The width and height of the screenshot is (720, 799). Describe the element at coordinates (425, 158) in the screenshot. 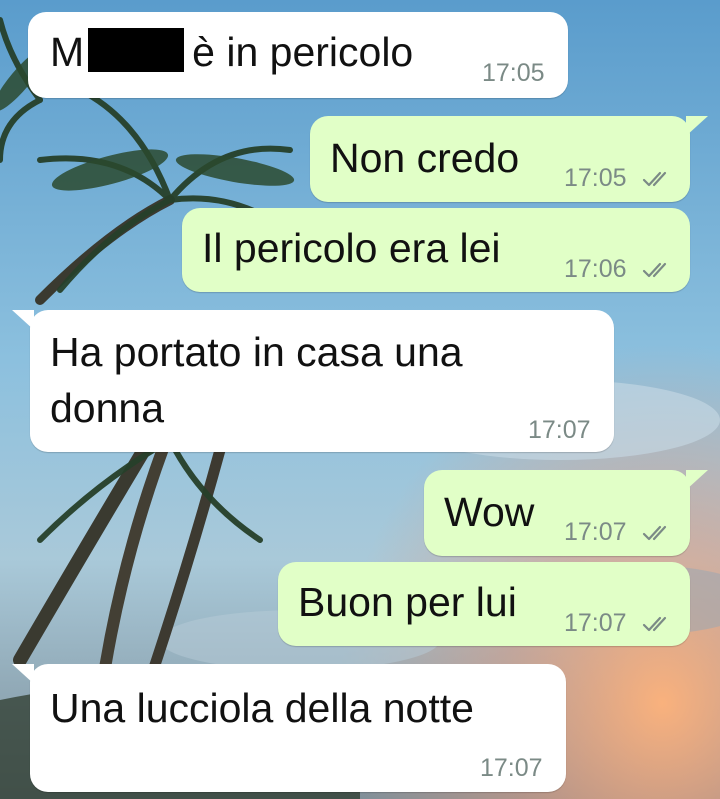

I see `message-text: Non credo` at that location.